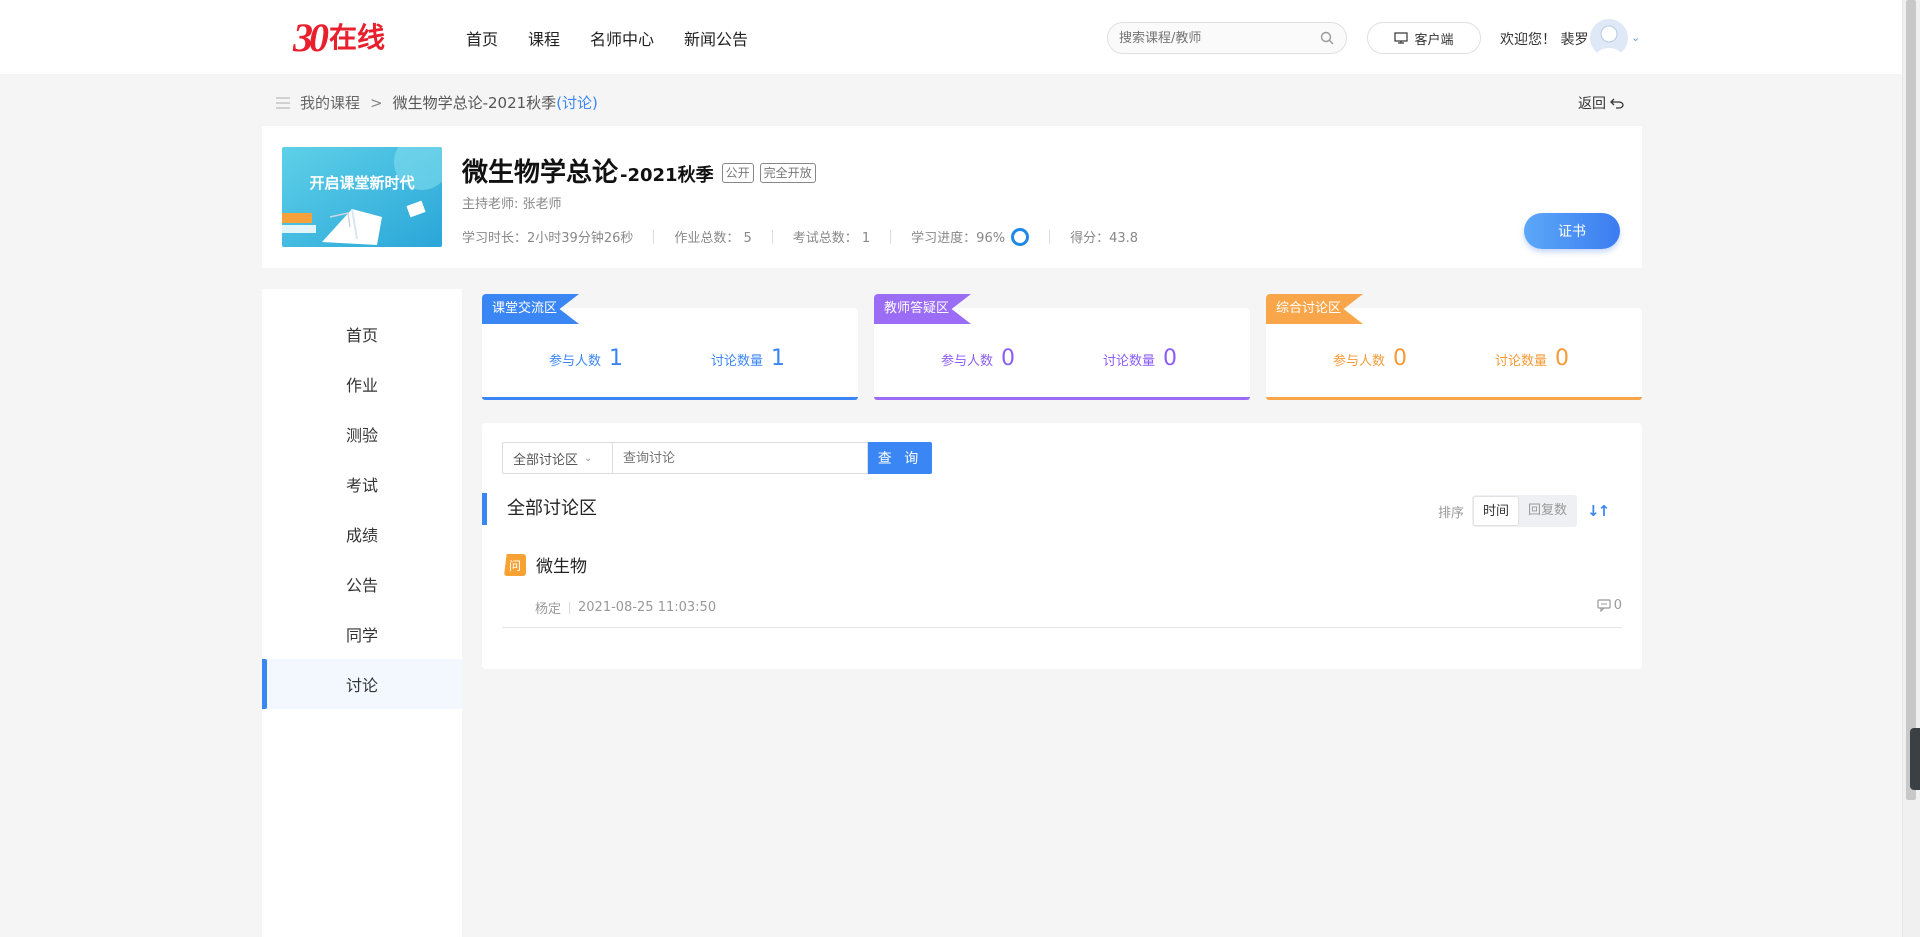 The image size is (1920, 937). I want to click on discussion-filter: 全部讨论区 ⌄ 查 询, so click(717, 458).